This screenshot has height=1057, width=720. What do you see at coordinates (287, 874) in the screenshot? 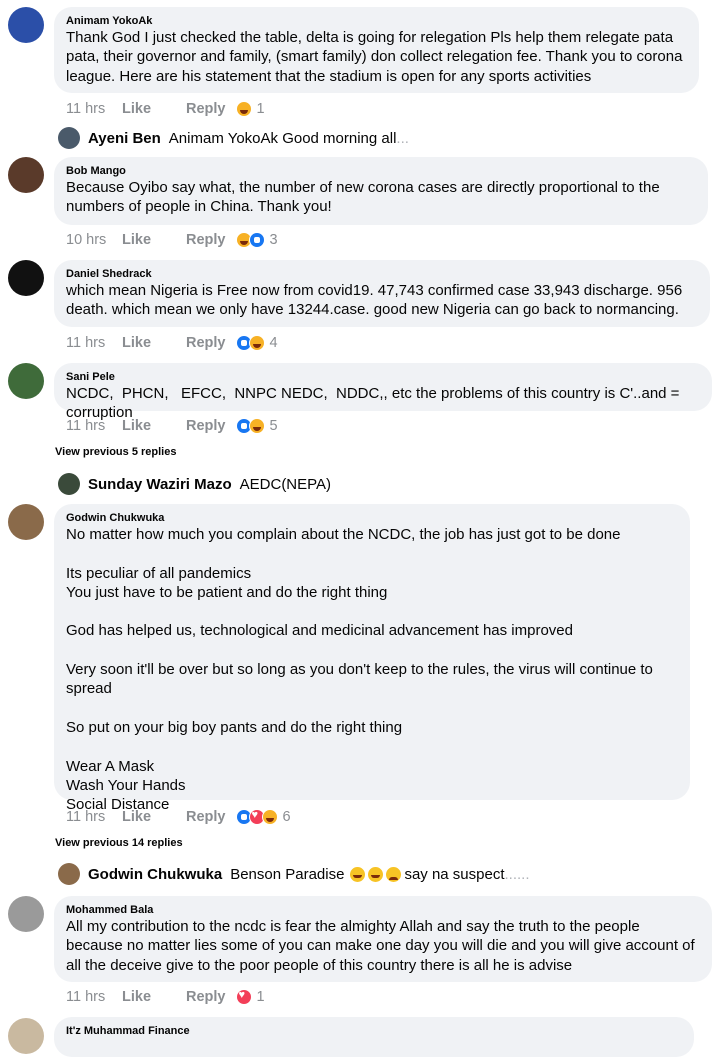
I see `reply-text: Benson Paradise` at bounding box center [287, 874].